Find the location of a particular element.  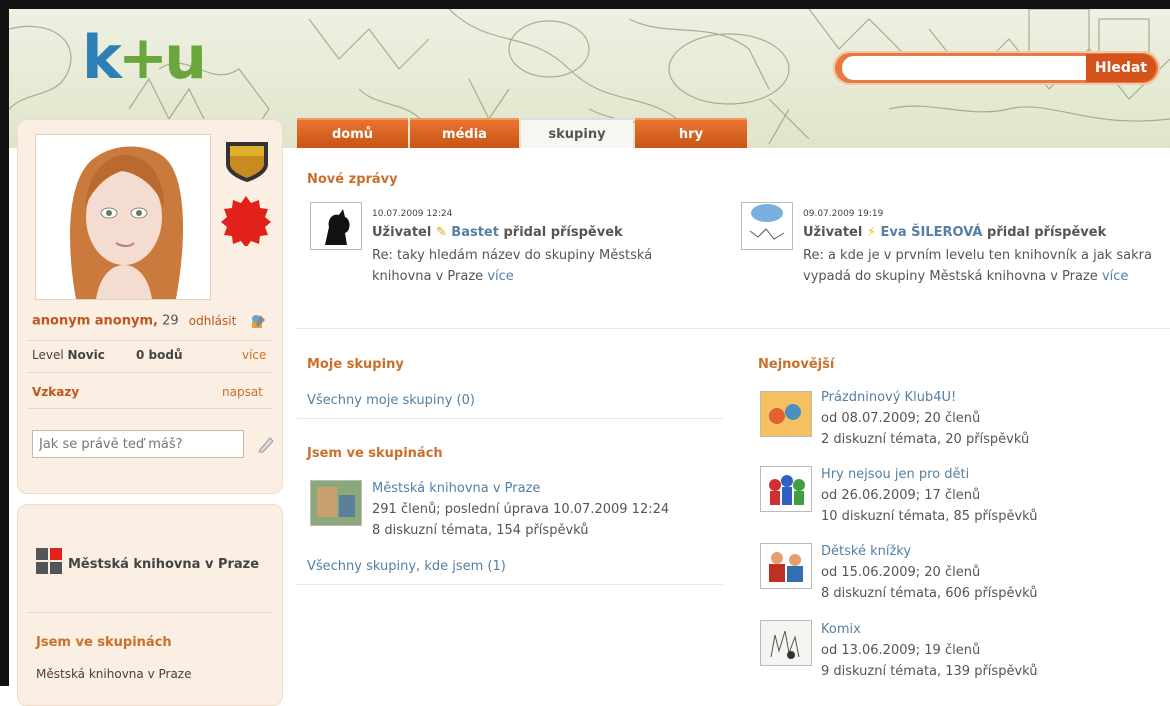

summer-club-icon is located at coordinates (786, 414).